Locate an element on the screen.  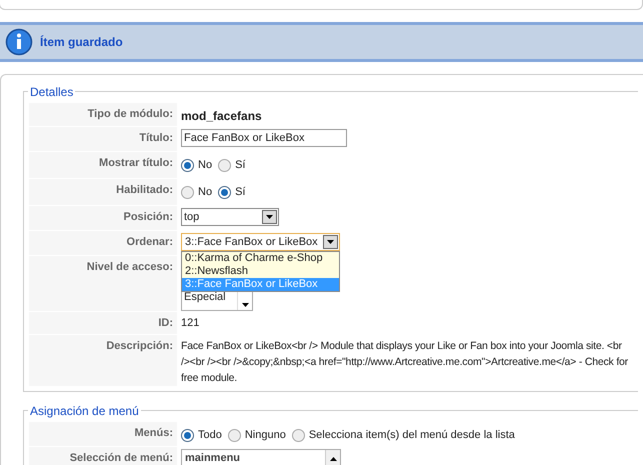
field-label: Tipo de módulo: is located at coordinates (130, 114).